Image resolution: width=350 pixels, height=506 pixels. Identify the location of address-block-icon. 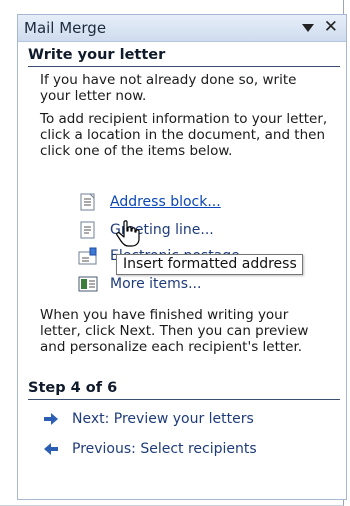
(87, 202).